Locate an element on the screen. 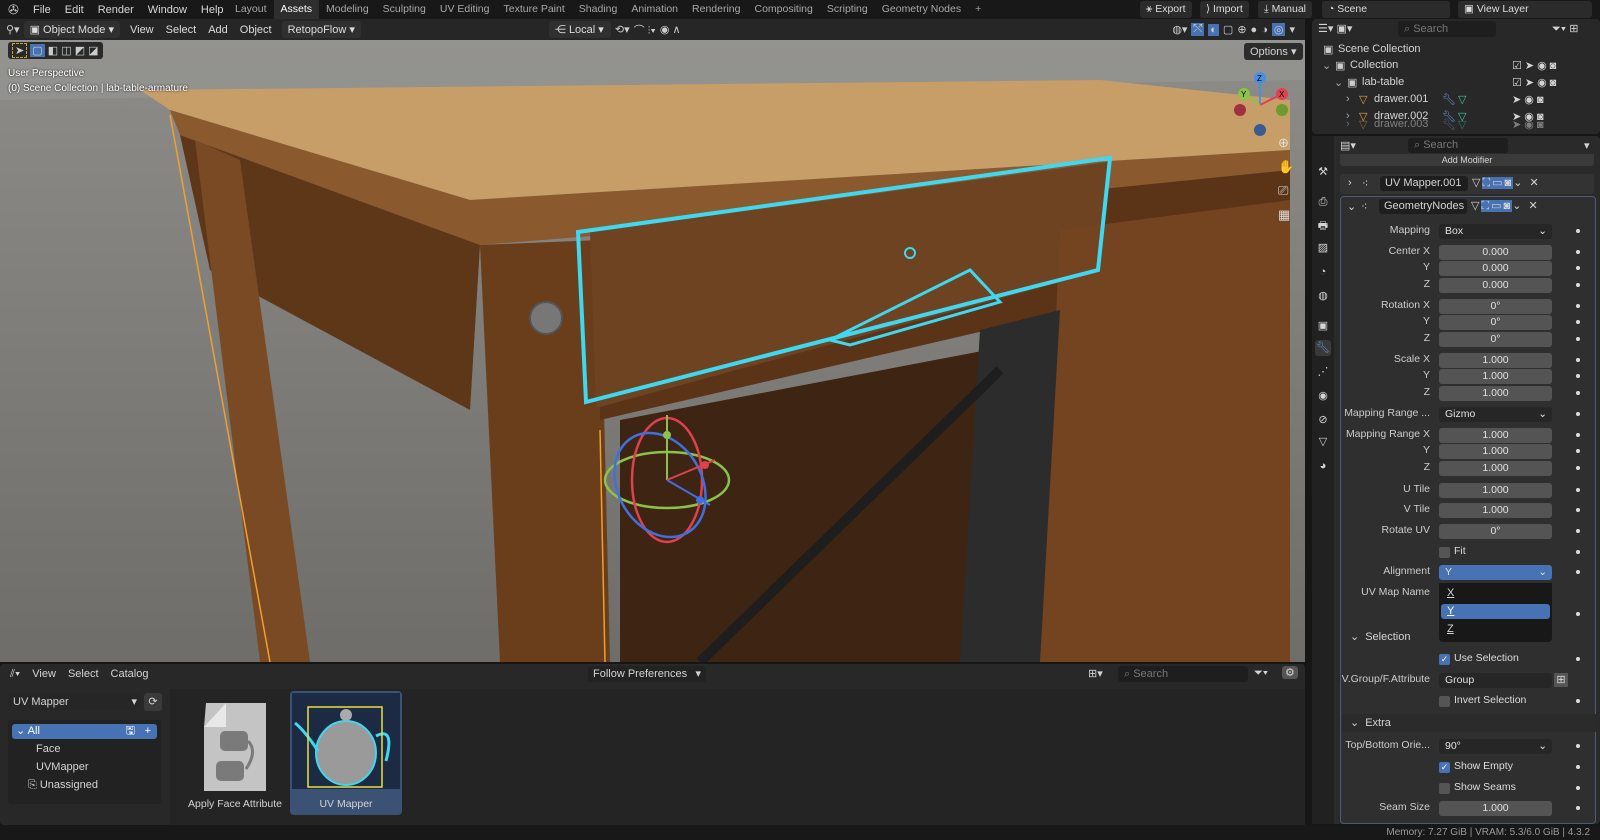  expand-chevron-icon: › is located at coordinates (1348, 99).